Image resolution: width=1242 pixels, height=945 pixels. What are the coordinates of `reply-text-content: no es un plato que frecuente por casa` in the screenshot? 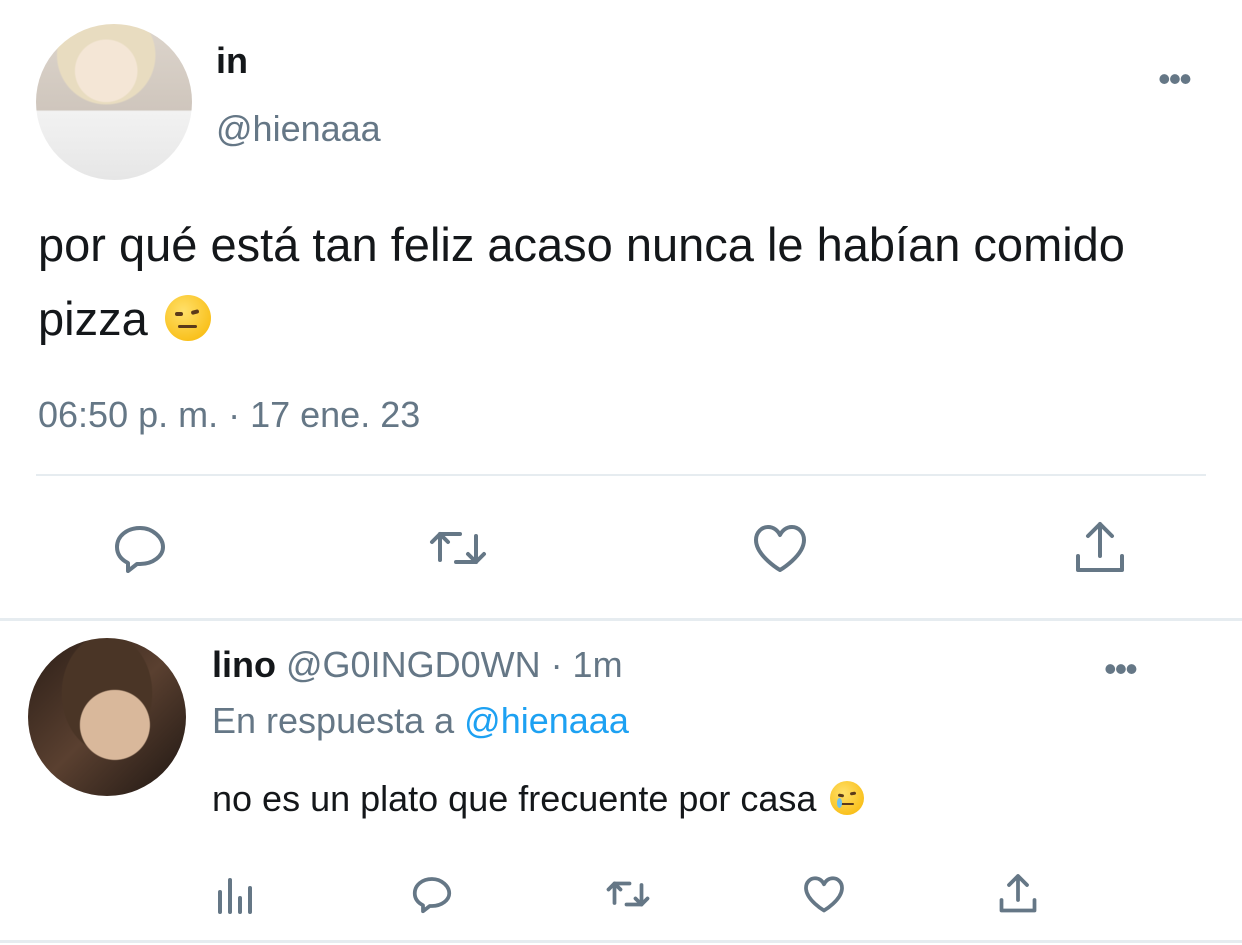 It's located at (514, 798).